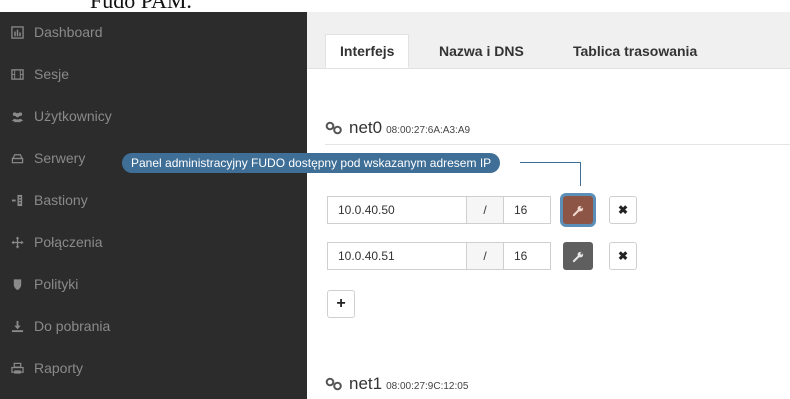 The image size is (790, 399). Describe the element at coordinates (397, 210) in the screenshot. I see `ip-address-input: 10.0.40.50` at that location.